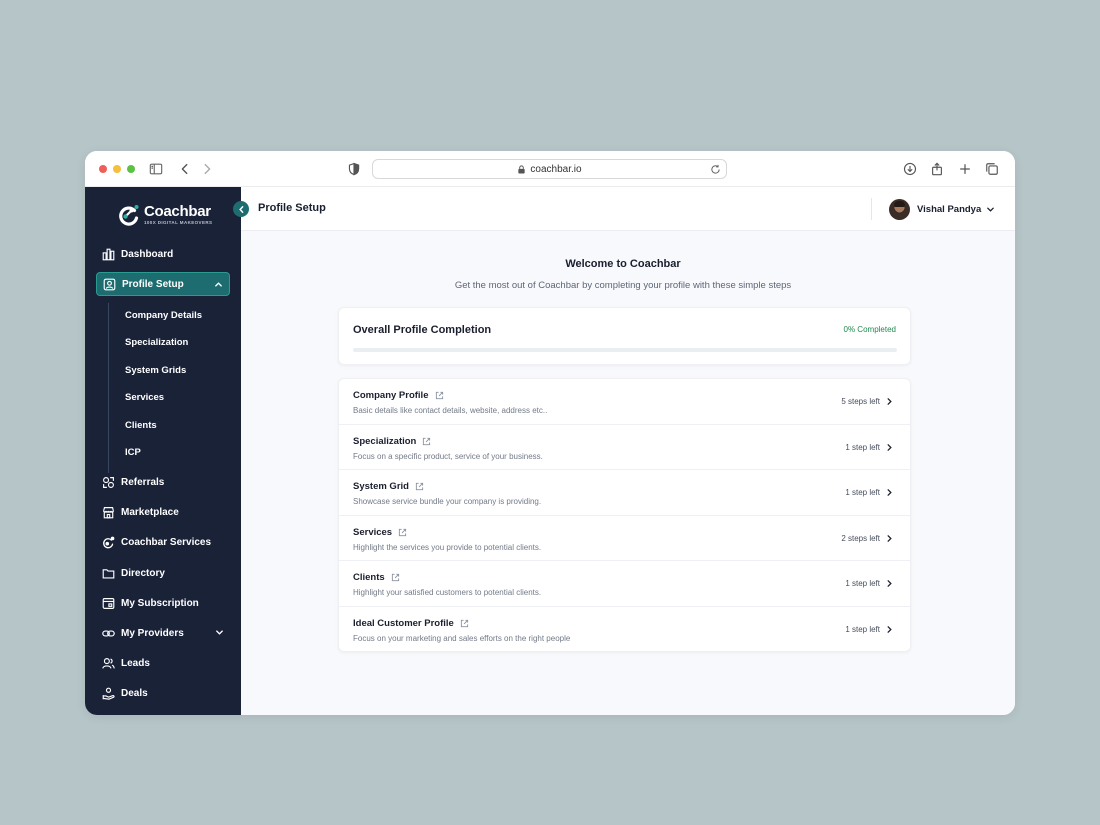  Describe the element at coordinates (108, 254) in the screenshot. I see `dashboard-icon` at that location.